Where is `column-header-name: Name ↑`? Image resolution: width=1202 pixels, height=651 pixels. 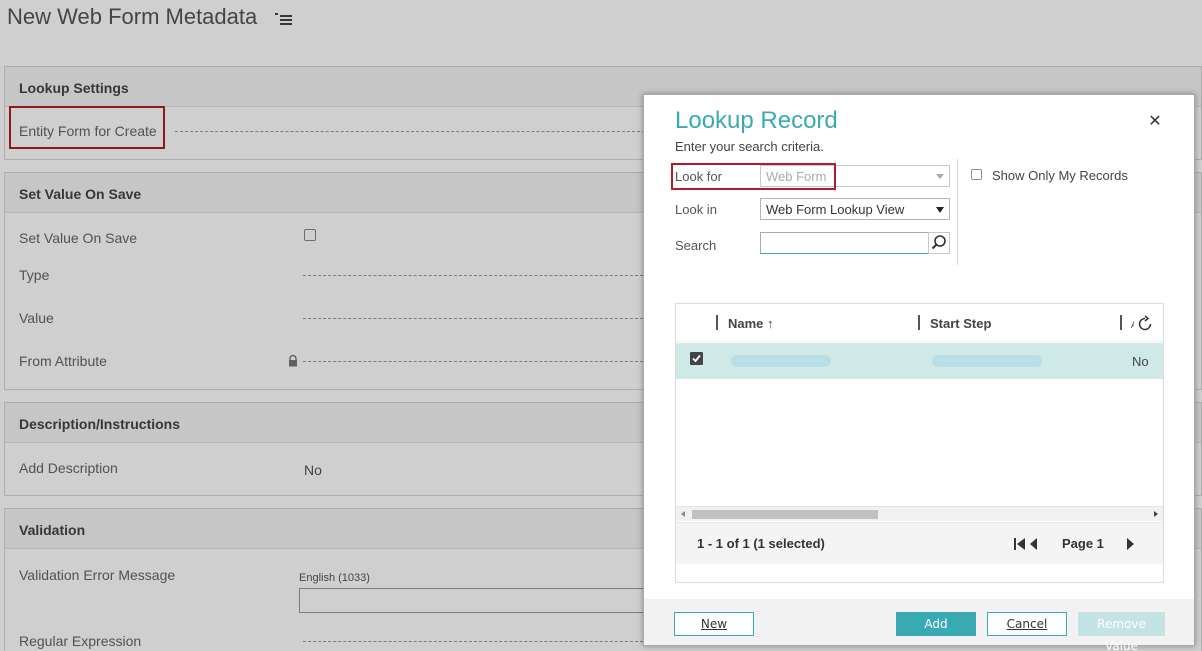 column-header-name: Name ↑ is located at coordinates (751, 323).